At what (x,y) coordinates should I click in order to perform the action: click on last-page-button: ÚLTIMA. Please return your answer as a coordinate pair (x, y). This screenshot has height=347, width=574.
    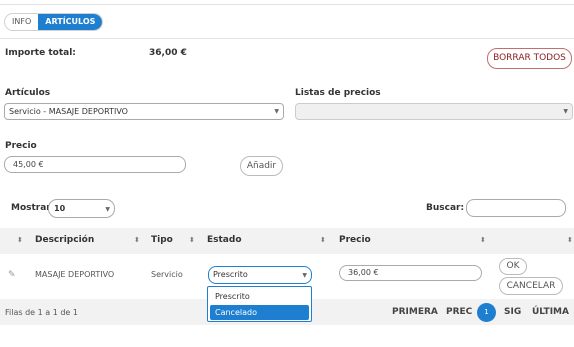
    Looking at the image, I should click on (550, 312).